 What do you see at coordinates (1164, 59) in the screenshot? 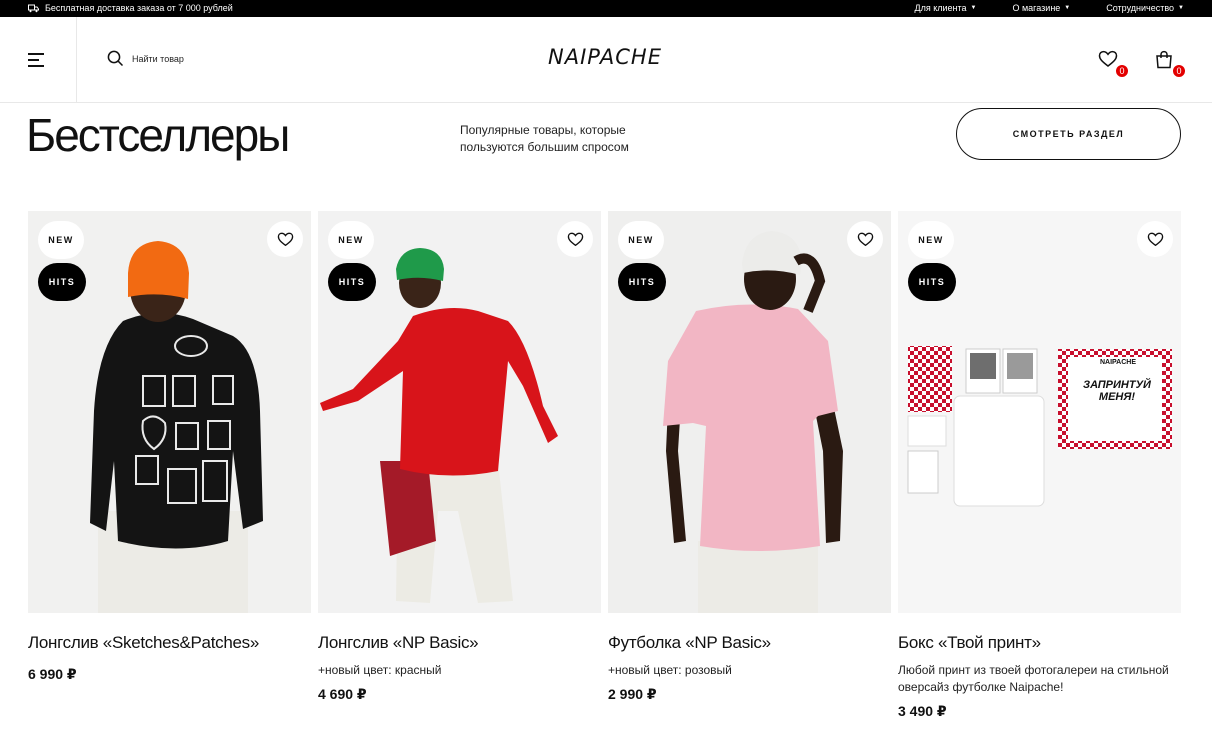
I see `shopping-bag-icon` at bounding box center [1164, 59].